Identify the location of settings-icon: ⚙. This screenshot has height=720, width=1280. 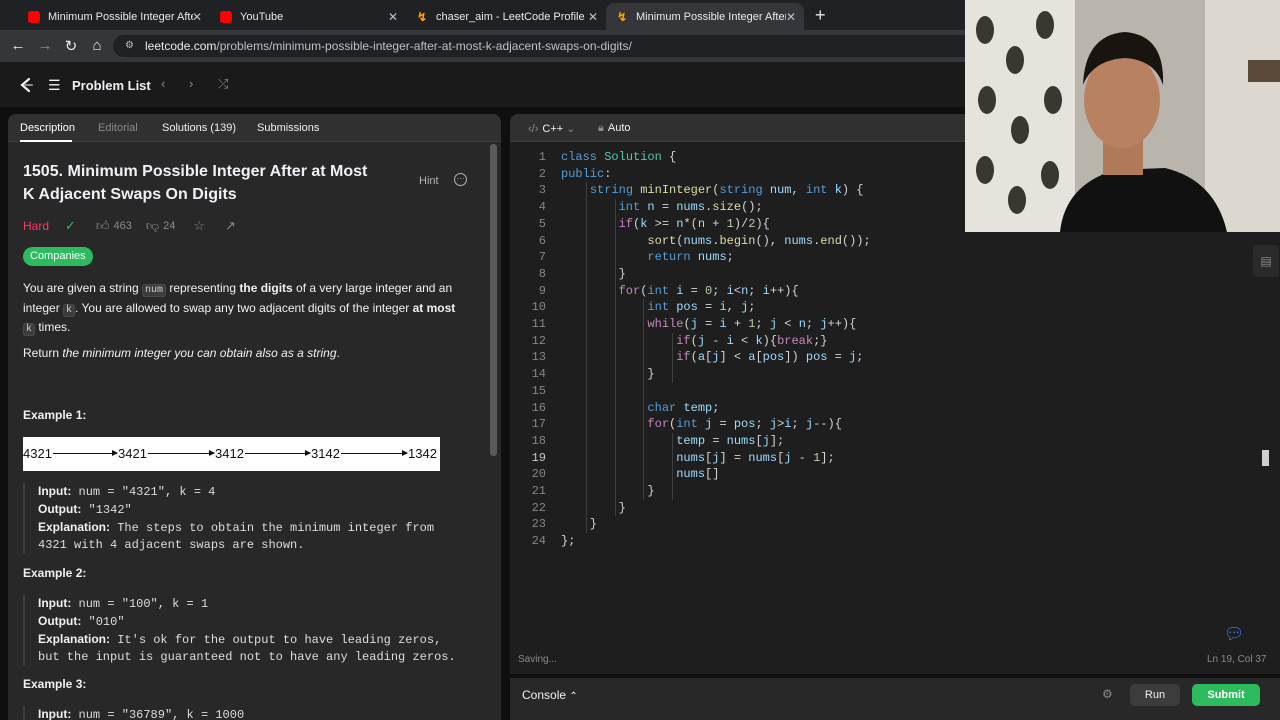
(1107, 694).